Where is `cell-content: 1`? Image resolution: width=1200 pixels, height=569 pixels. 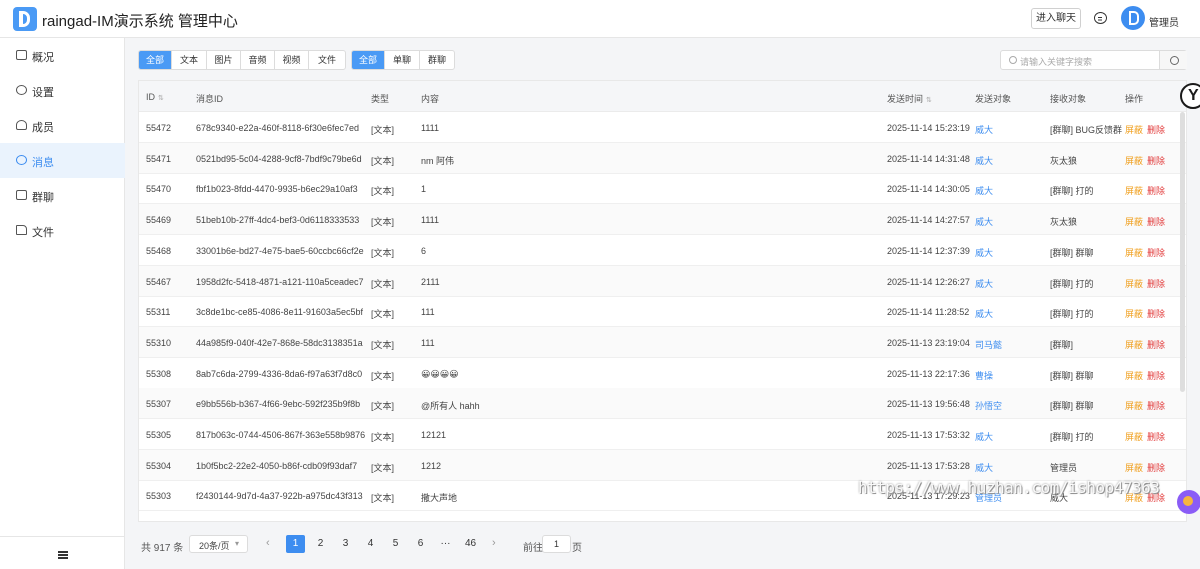
cell-content: 1 is located at coordinates (424, 189).